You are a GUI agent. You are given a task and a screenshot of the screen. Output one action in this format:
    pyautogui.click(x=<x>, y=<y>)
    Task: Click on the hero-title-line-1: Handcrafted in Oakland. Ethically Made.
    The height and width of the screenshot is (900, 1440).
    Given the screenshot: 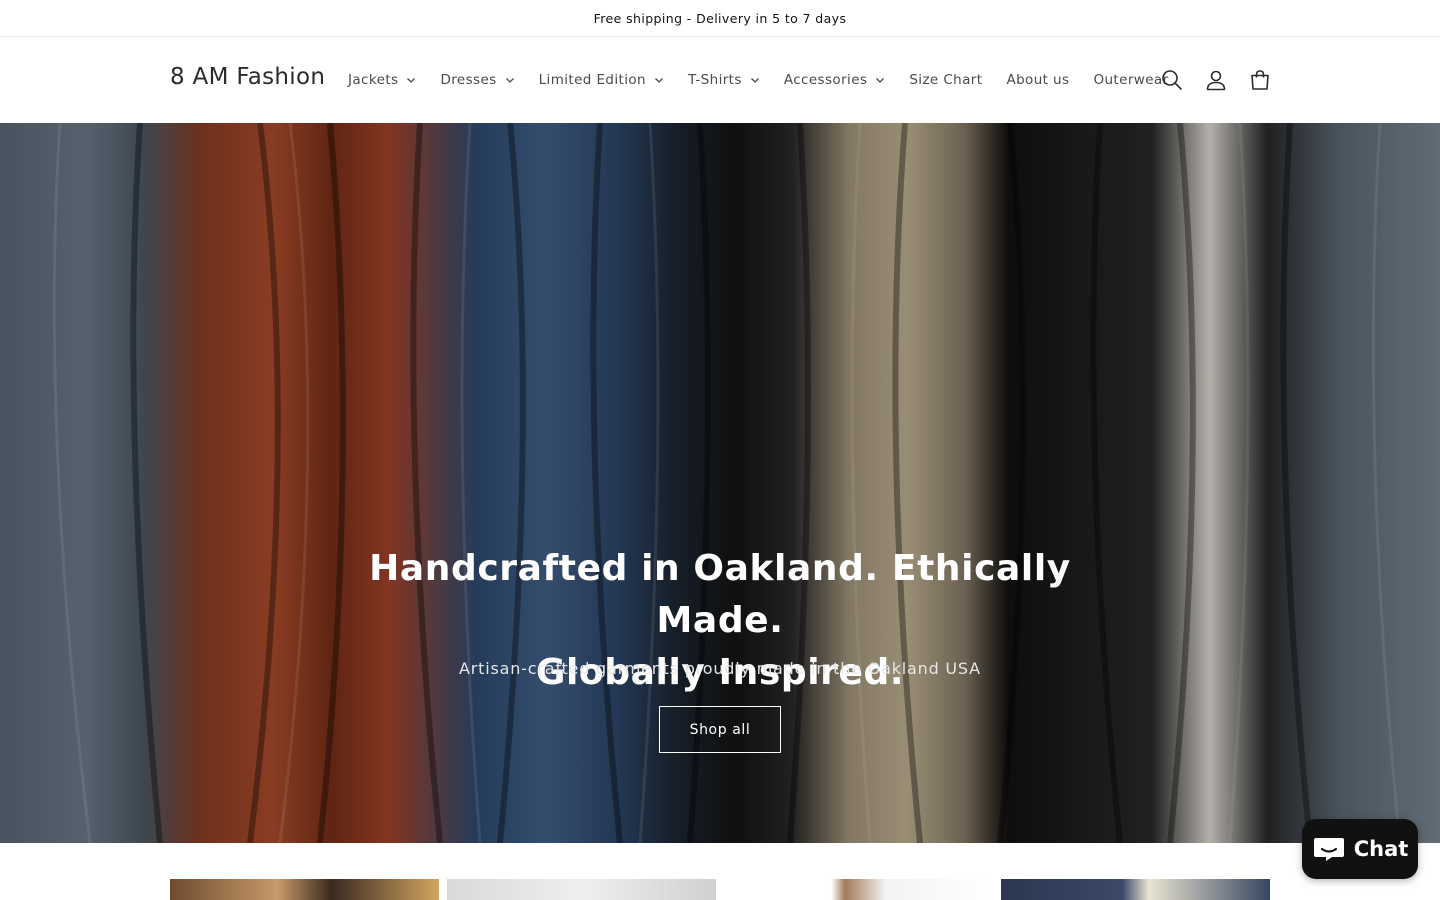 What is the action you would take?
    pyautogui.click(x=720, y=594)
    